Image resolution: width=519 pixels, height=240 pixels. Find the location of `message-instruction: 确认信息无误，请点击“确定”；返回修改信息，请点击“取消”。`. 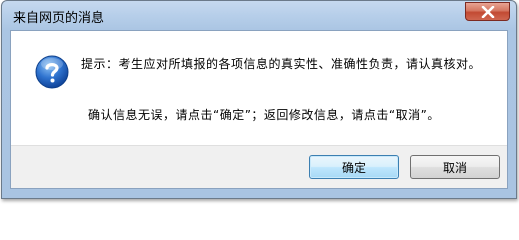

message-instruction: 确认信息无误，请点击“确定”；返回修改信息，请点击“取消”。 is located at coordinates (264, 115).